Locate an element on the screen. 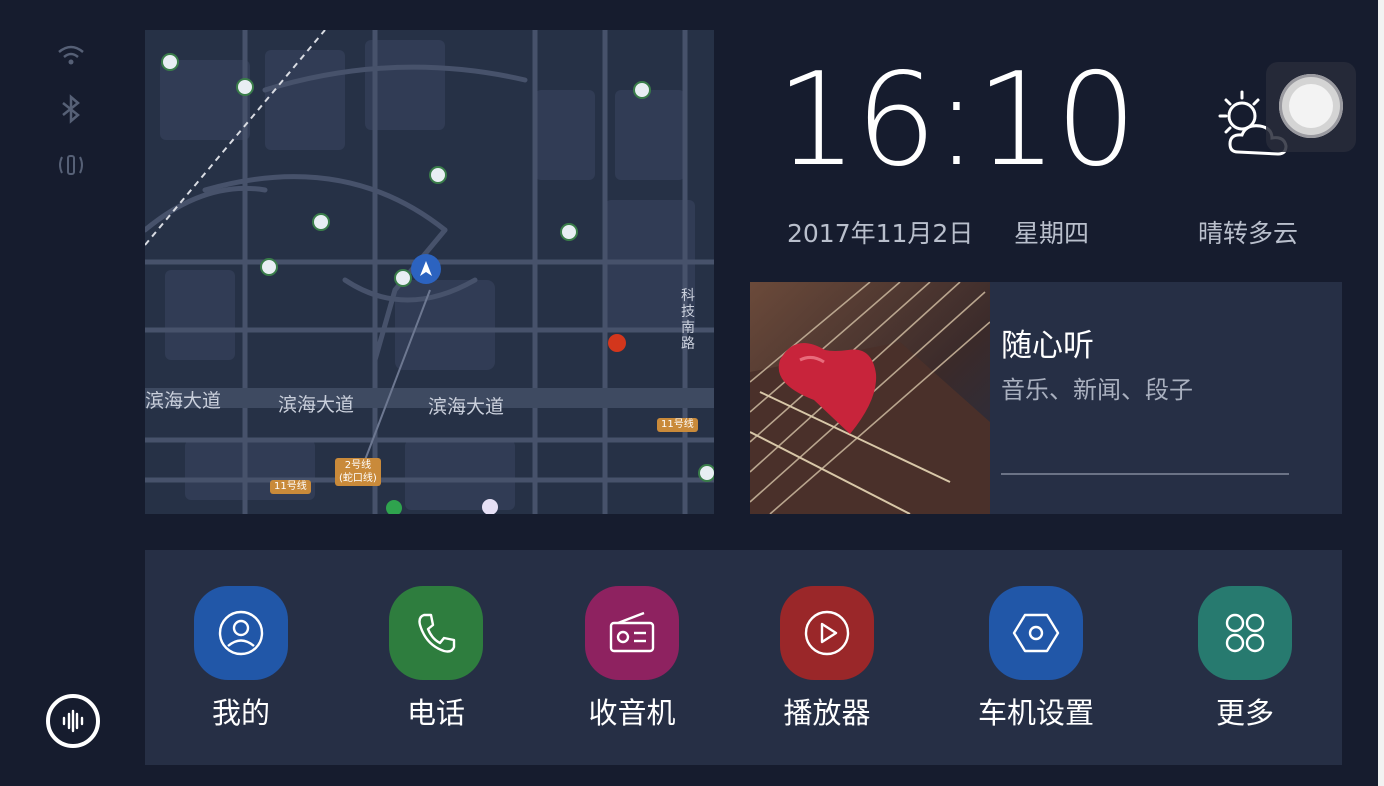 The image size is (1384, 786). app-more: 更多 is located at coordinates (1245, 659).